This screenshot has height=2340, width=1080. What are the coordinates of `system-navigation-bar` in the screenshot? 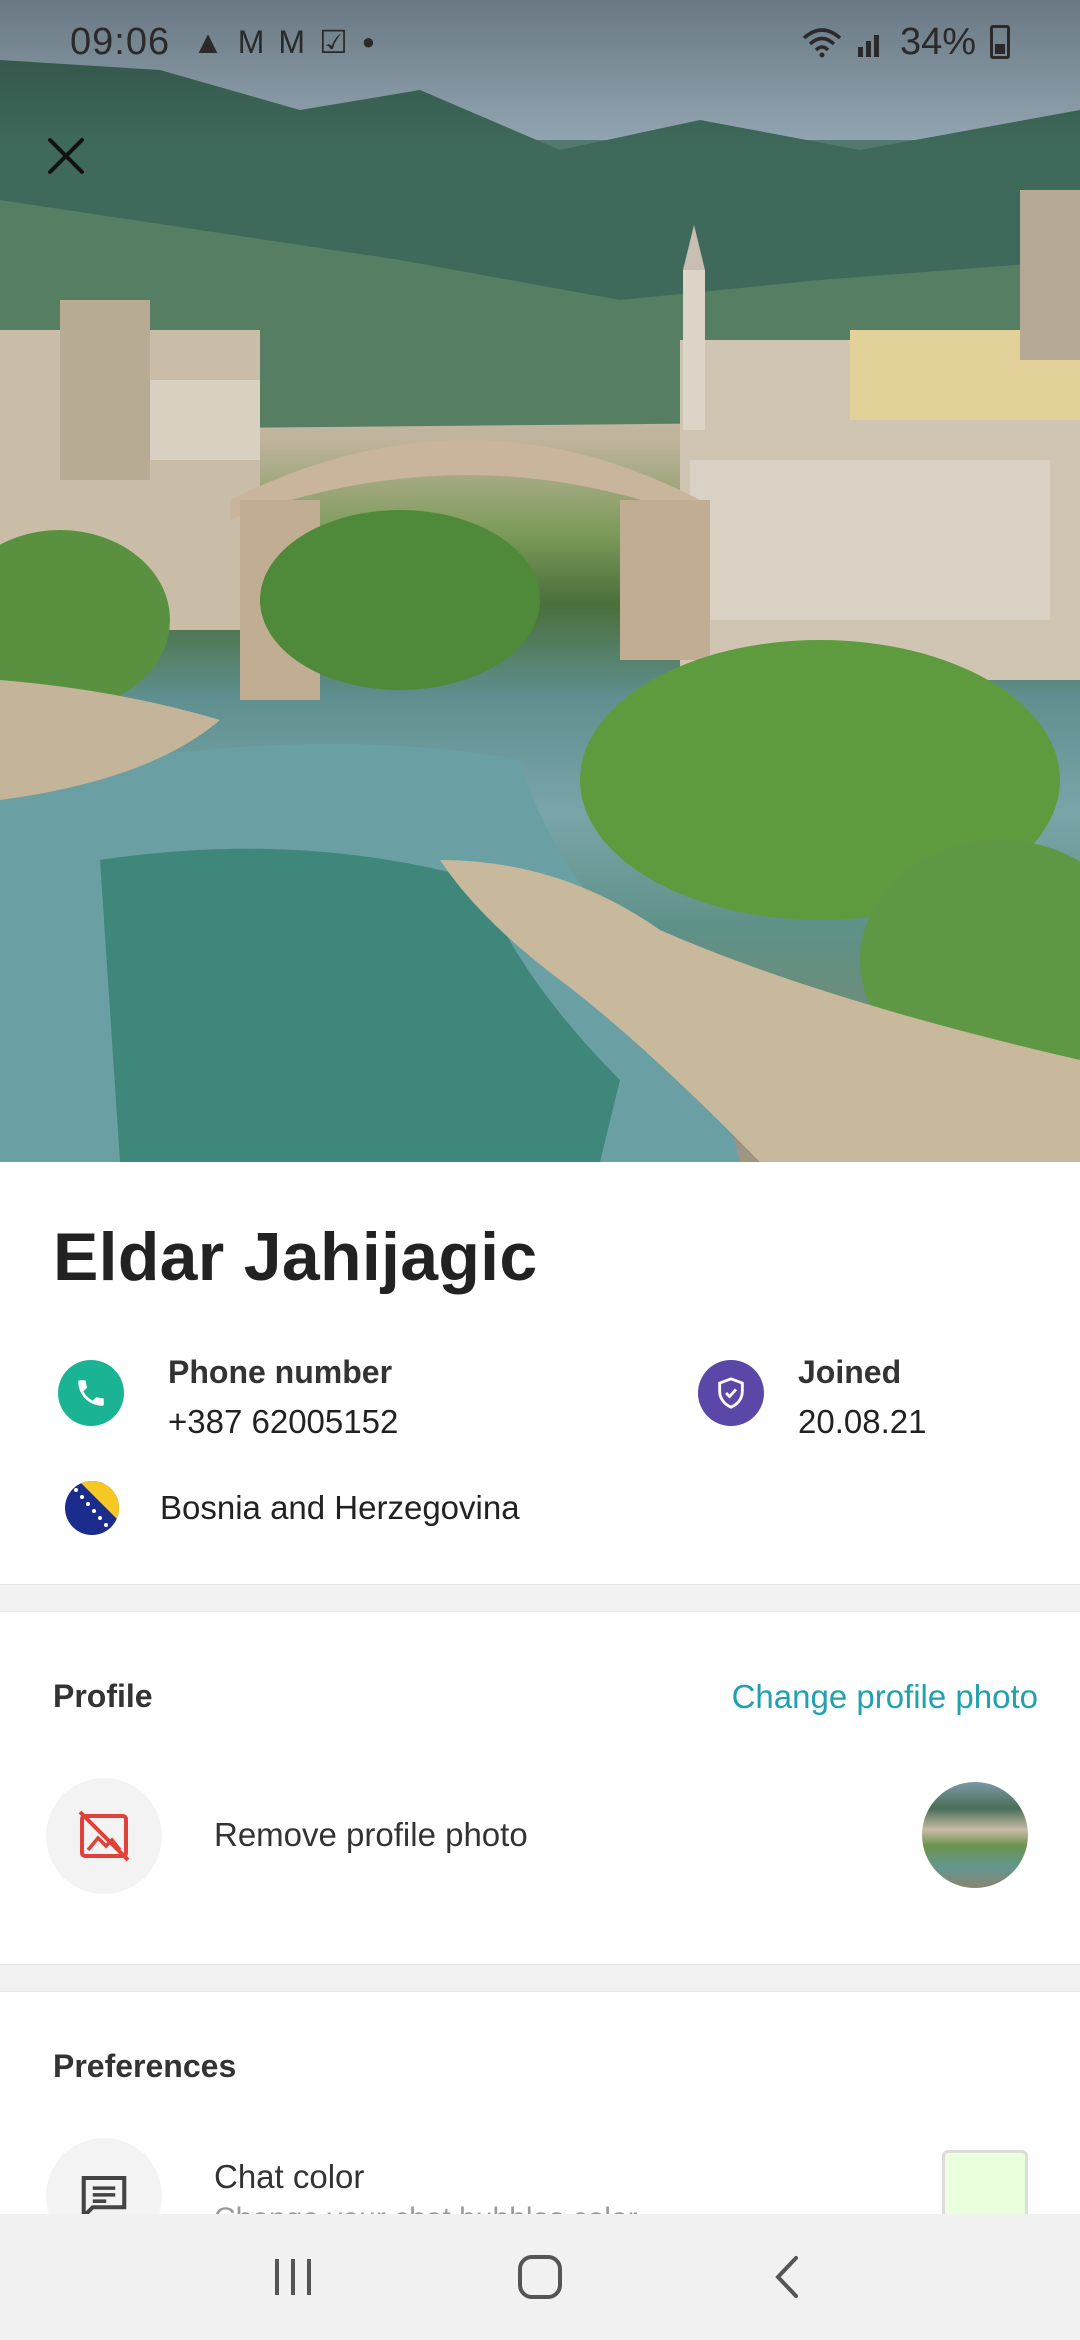 It's located at (540, 2277).